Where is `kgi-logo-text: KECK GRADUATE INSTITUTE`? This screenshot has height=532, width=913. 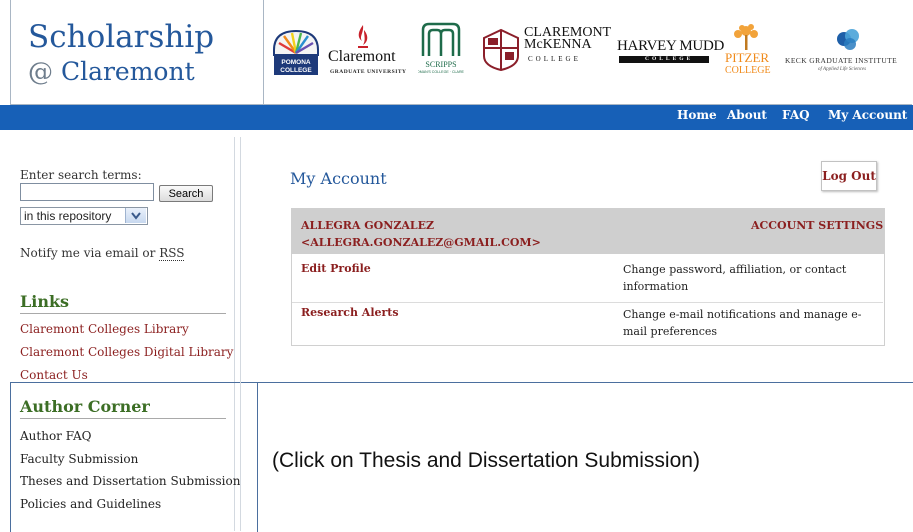
kgi-logo-text: KECK GRADUATE INSTITUTE is located at coordinates (841, 60).